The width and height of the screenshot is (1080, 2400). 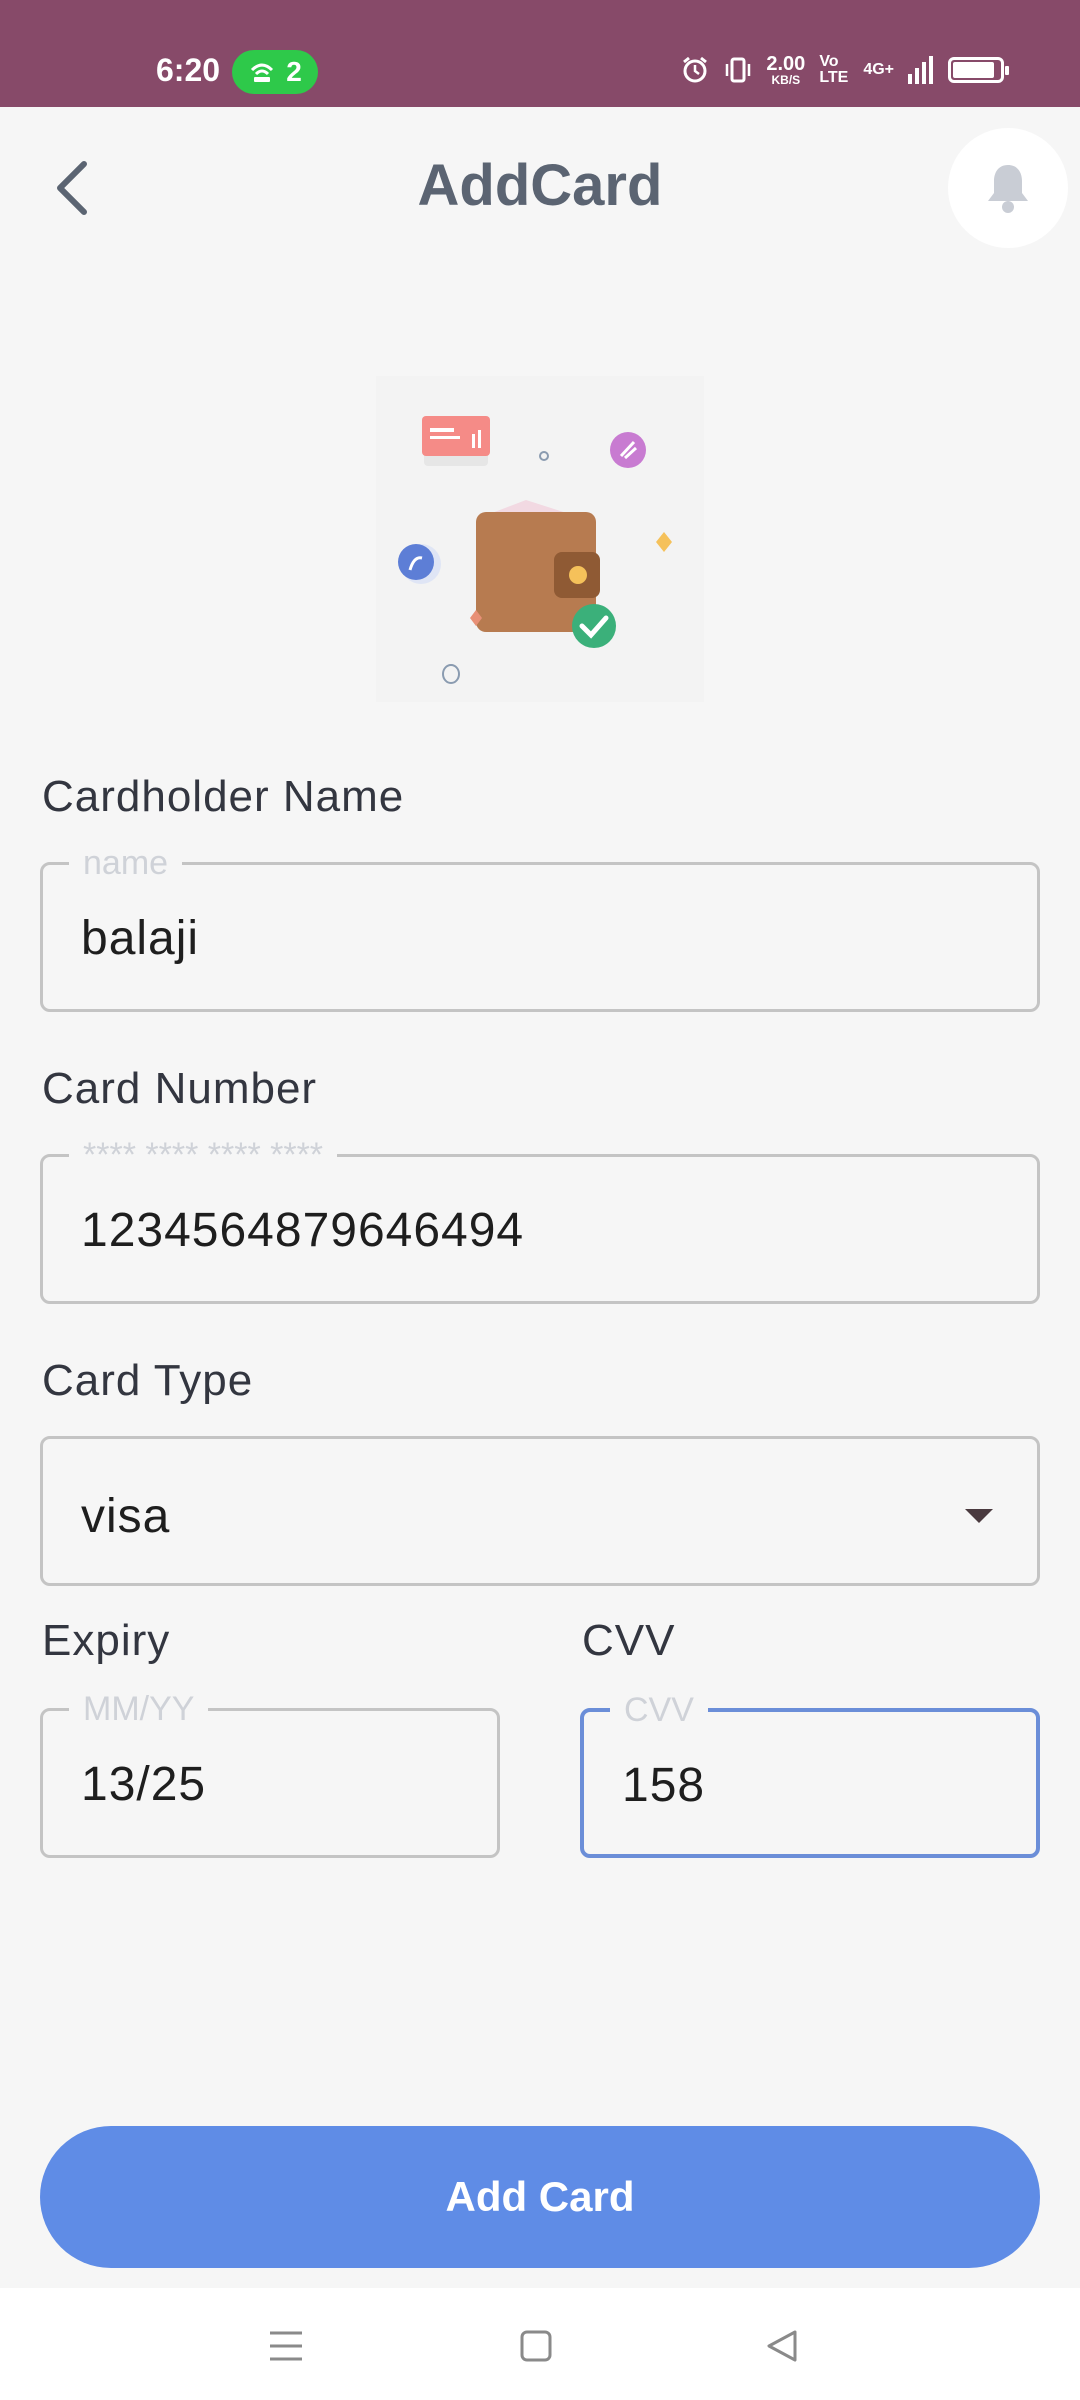 I want to click on expiry-input: 13/25, so click(x=143, y=1784).